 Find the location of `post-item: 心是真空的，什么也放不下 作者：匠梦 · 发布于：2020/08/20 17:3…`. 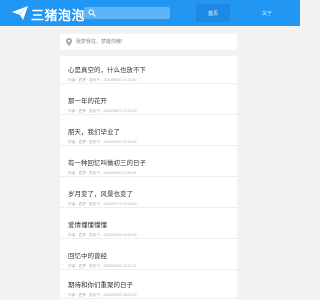

post-item: 心是真空的，什么也放不下 作者：匠梦 · 发布于：2020/08/20 17:3… is located at coordinates (148, 71).